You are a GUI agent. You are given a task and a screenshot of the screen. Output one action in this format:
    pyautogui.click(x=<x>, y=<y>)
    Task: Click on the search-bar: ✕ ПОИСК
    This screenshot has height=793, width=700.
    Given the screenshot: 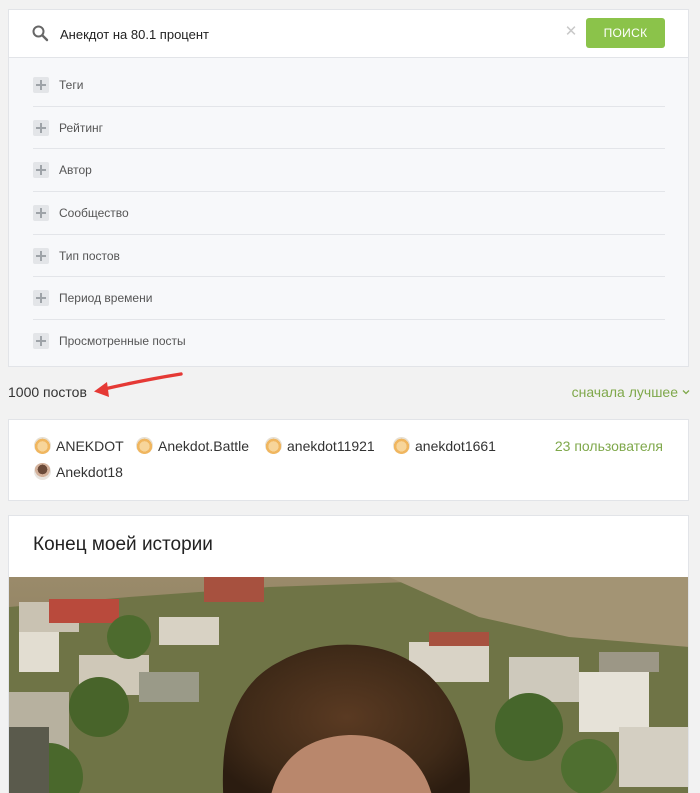 What is the action you would take?
    pyautogui.click(x=348, y=34)
    